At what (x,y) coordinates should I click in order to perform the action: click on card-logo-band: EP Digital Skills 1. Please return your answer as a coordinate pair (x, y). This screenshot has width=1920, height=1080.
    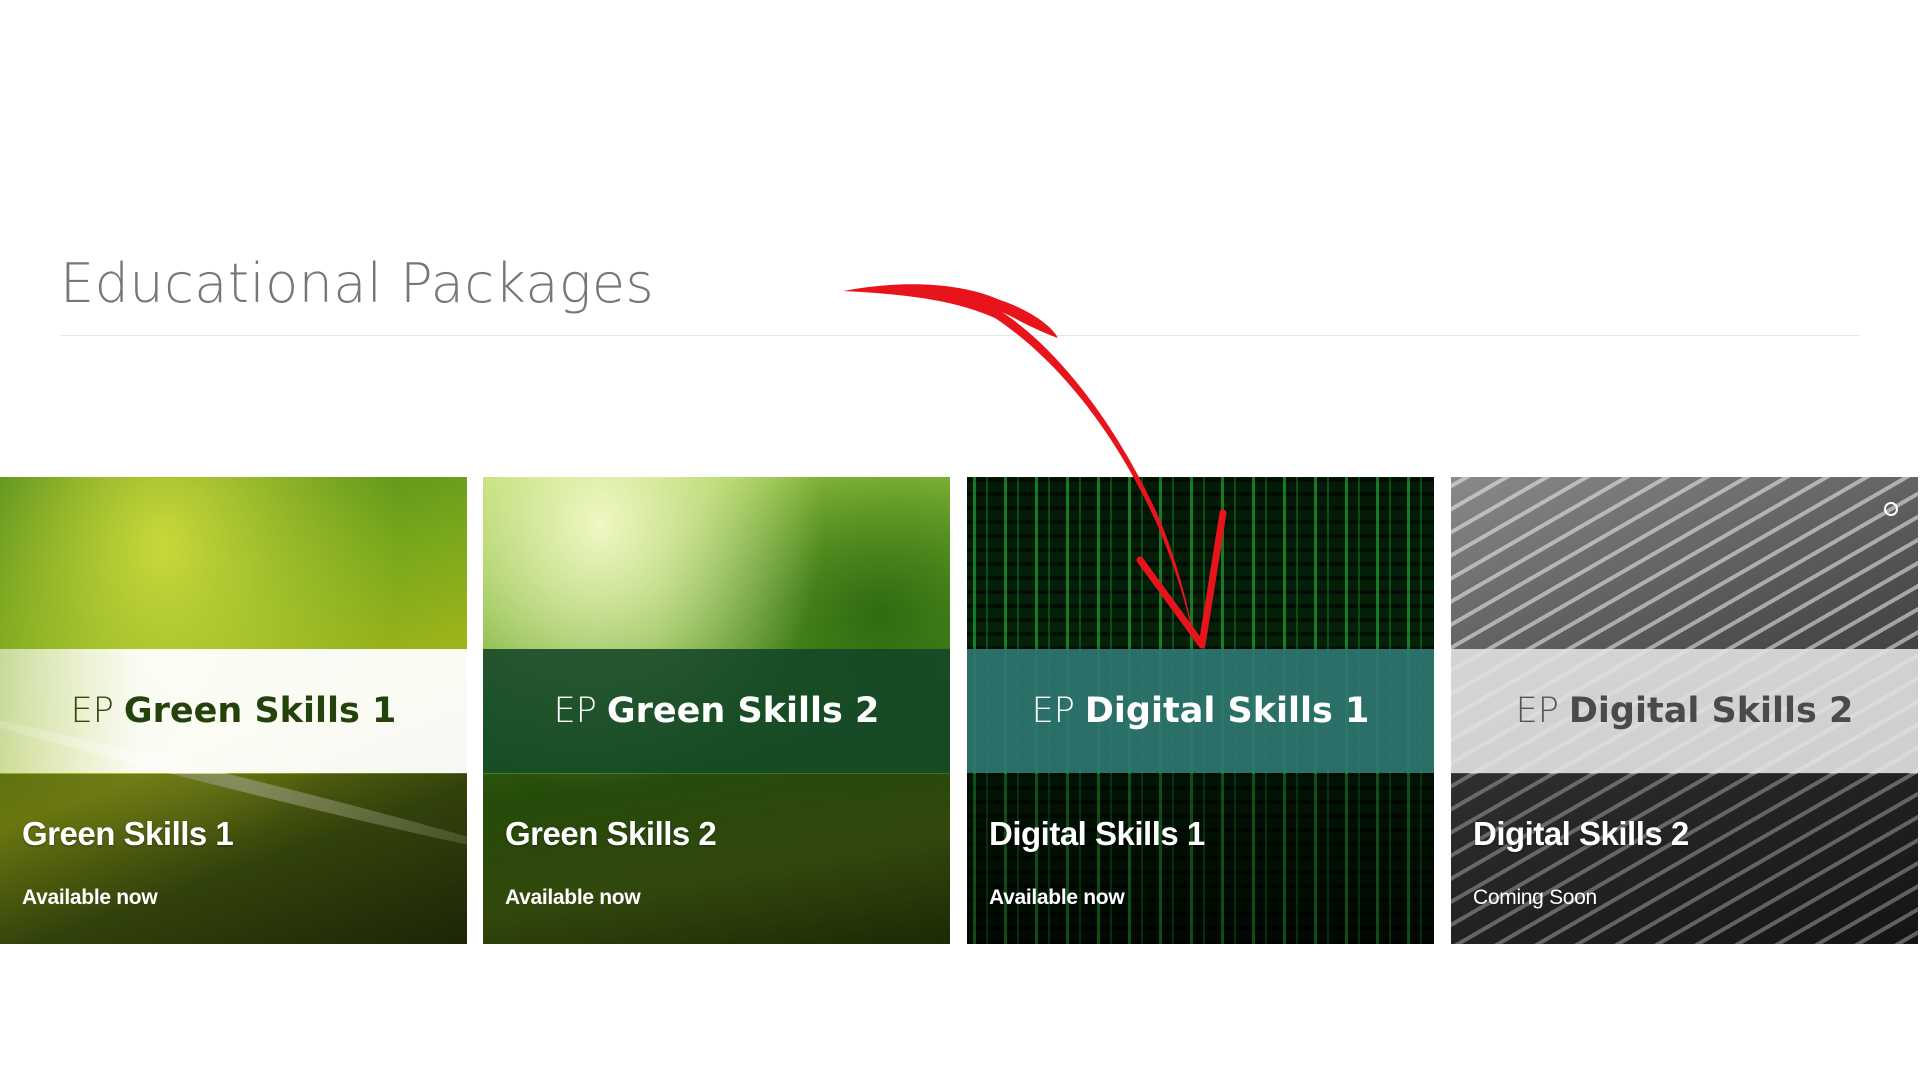
    Looking at the image, I should click on (1200, 711).